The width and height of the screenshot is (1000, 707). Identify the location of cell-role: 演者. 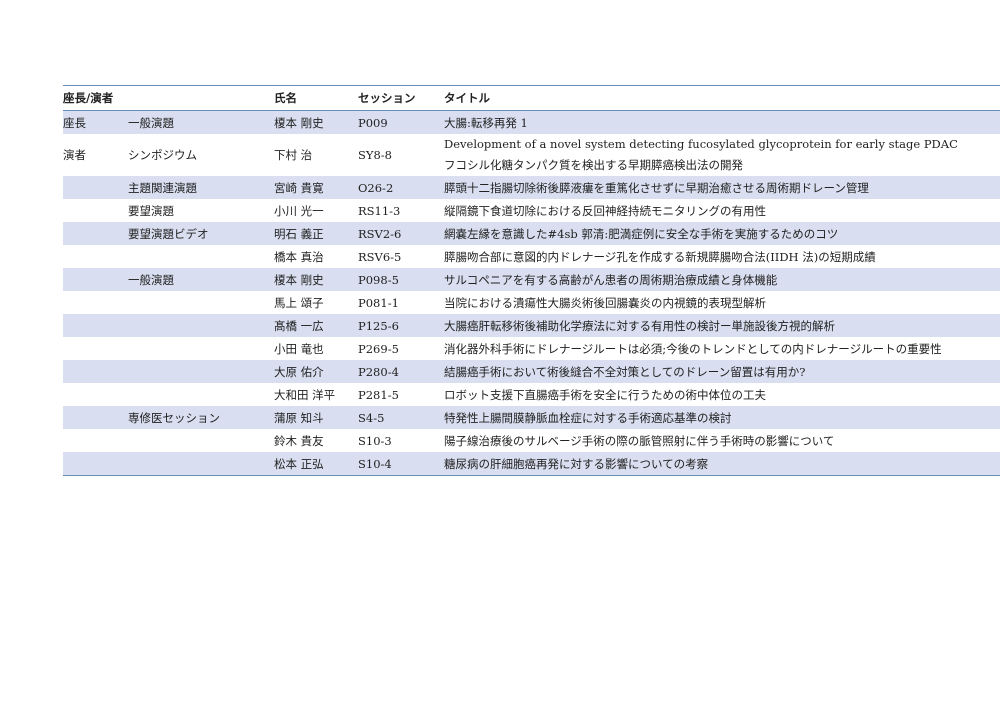
(74, 155).